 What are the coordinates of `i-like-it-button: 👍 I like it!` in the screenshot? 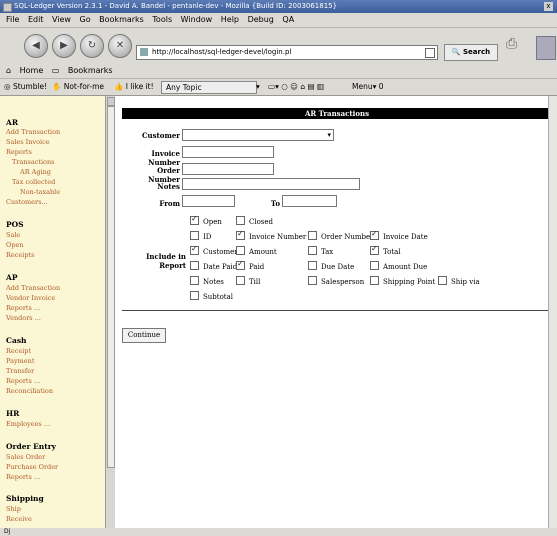 It's located at (134, 87).